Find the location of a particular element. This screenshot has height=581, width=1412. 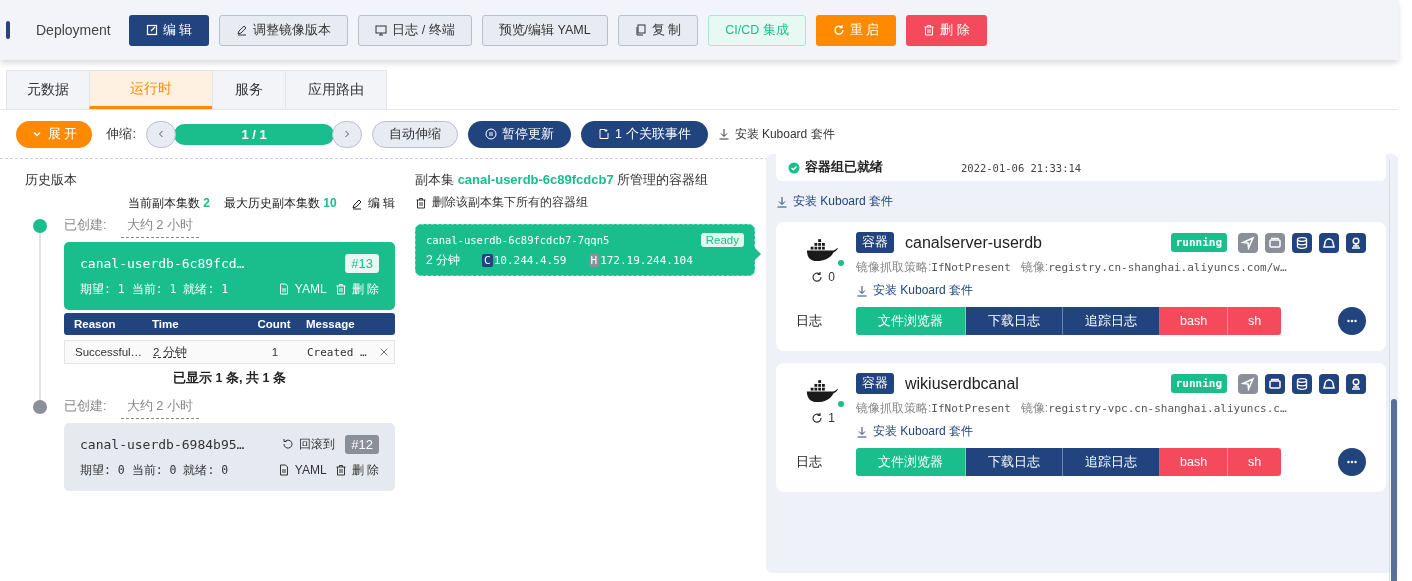

whale-icon is located at coordinates (822, 391).